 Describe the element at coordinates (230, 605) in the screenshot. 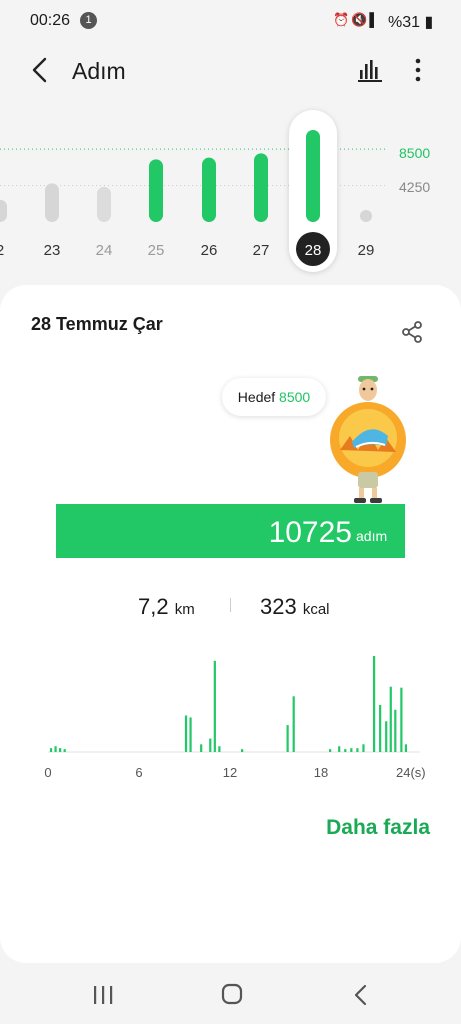

I see `stat-divider` at that location.